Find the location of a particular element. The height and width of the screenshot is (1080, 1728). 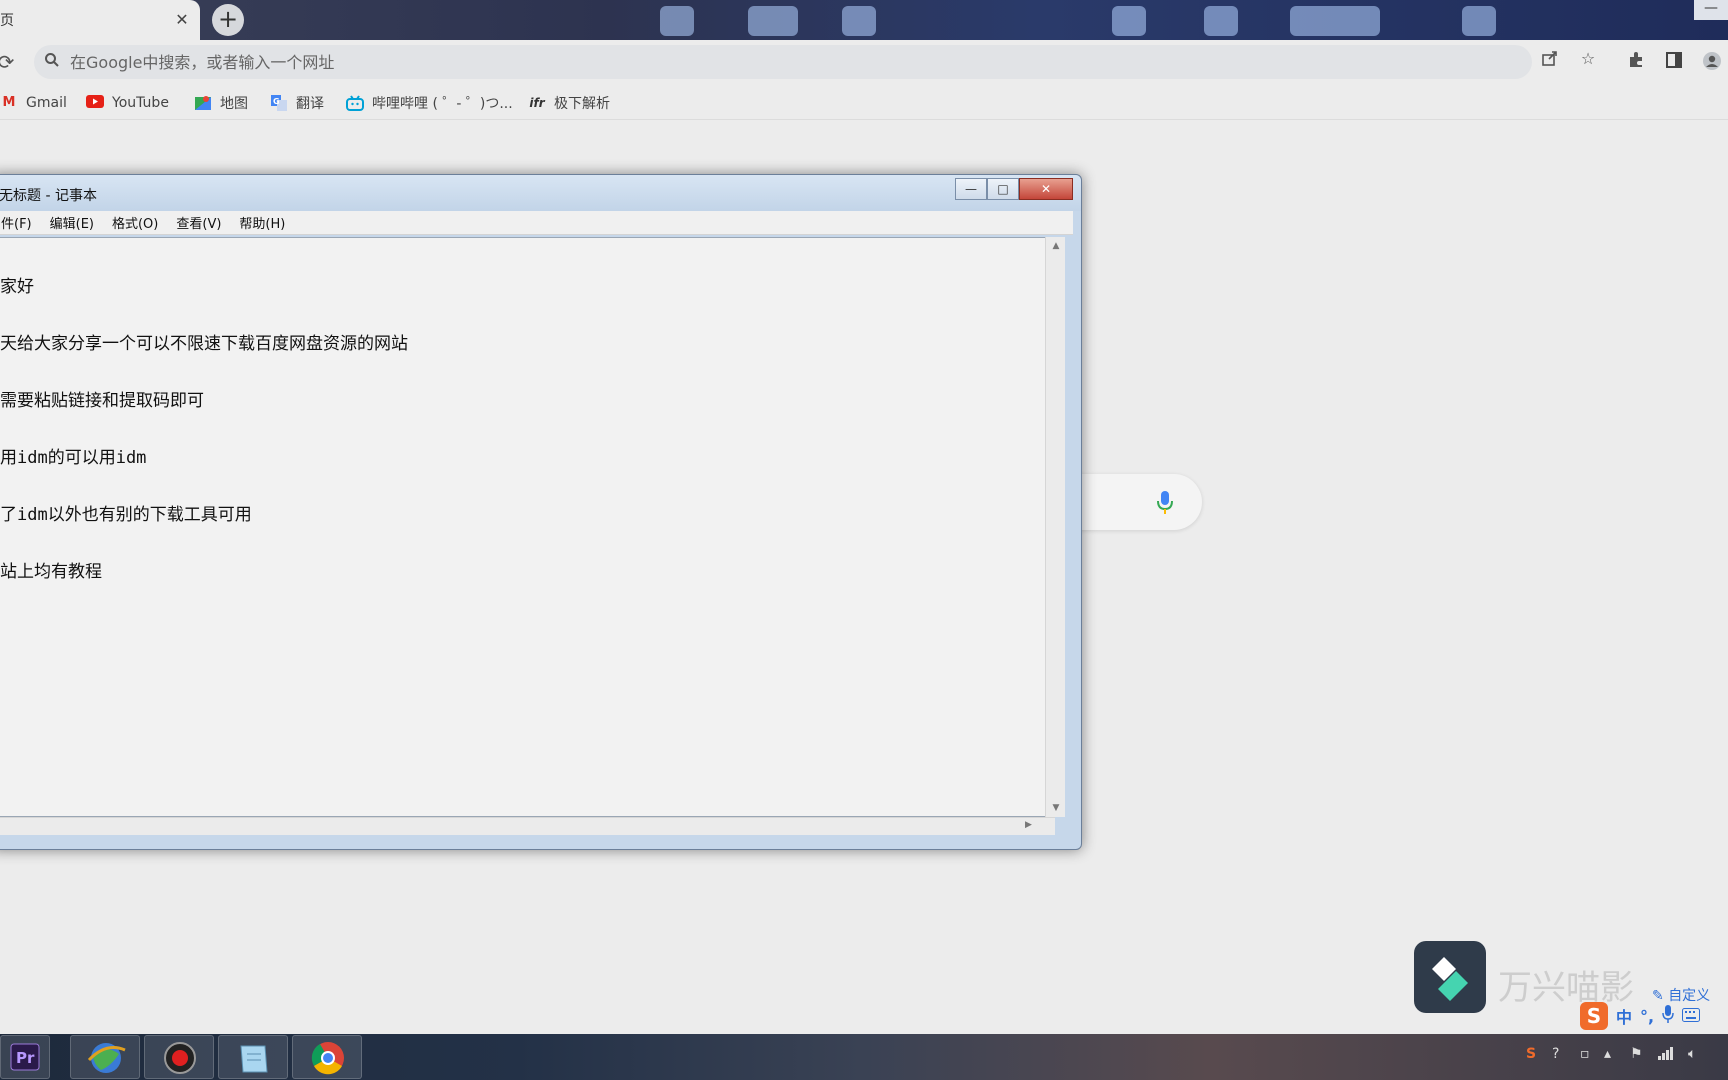

bookmark-label: Gmail is located at coordinates (46, 103).